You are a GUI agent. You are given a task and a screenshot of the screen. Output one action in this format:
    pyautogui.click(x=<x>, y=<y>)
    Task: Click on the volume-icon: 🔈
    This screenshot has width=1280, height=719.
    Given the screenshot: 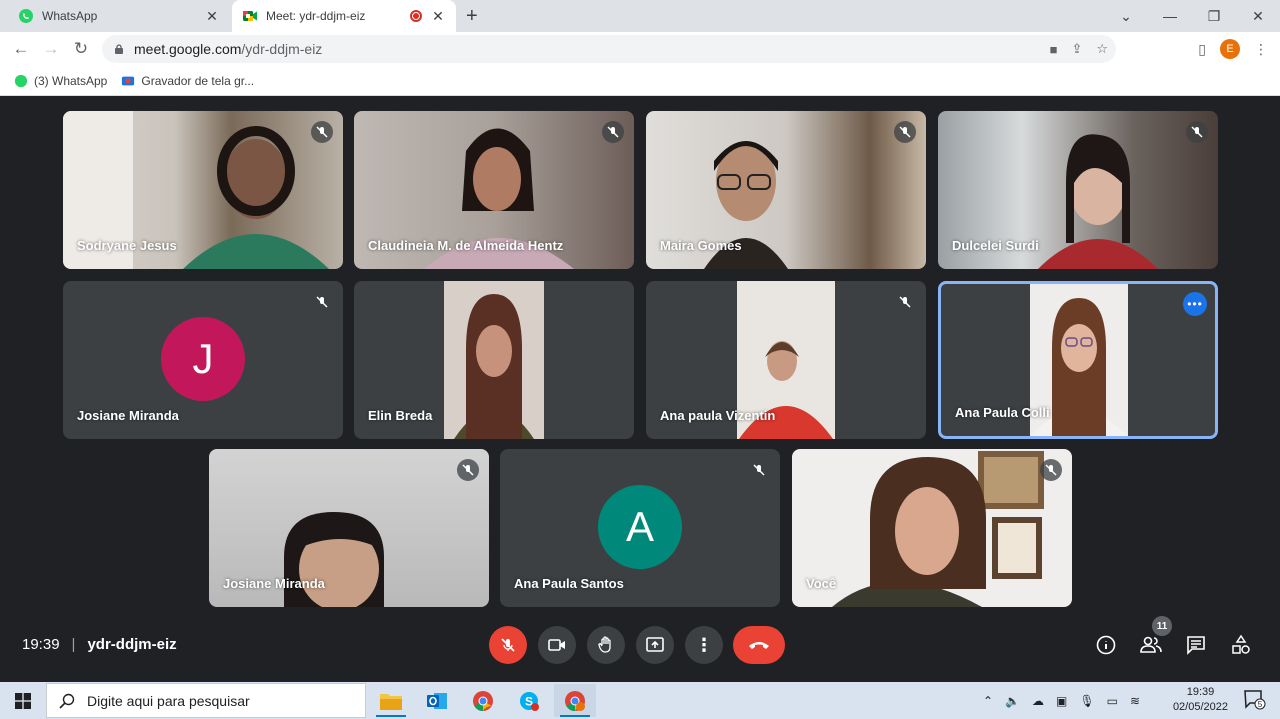 What is the action you would take?
    pyautogui.click(x=1012, y=701)
    